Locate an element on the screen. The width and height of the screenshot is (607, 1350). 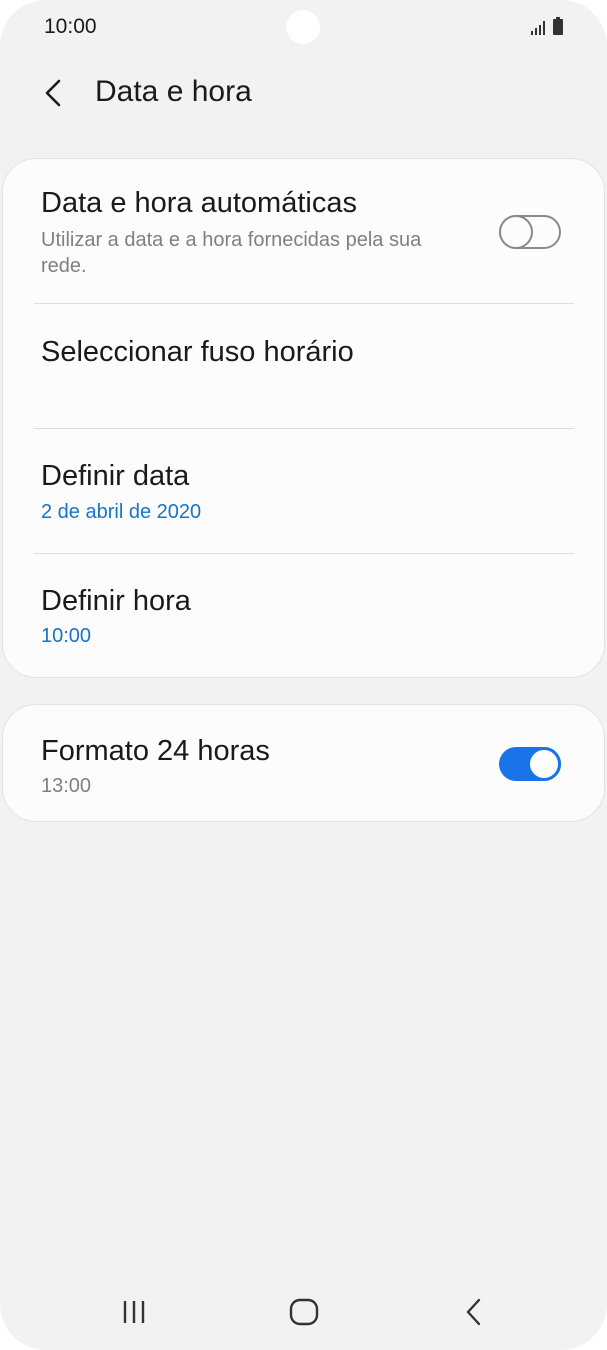
format-24h-toggle is located at coordinates (530, 764).